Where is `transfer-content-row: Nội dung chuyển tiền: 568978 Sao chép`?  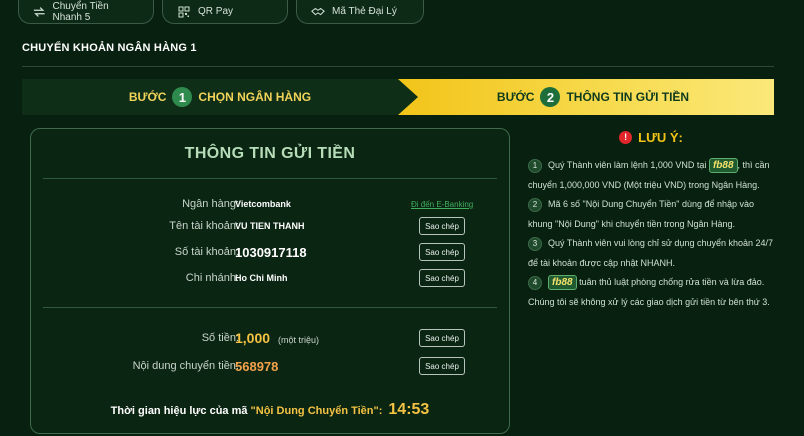 transfer-content-row: Nội dung chuyển tiền: 568978 Sao chép is located at coordinates (270, 367).